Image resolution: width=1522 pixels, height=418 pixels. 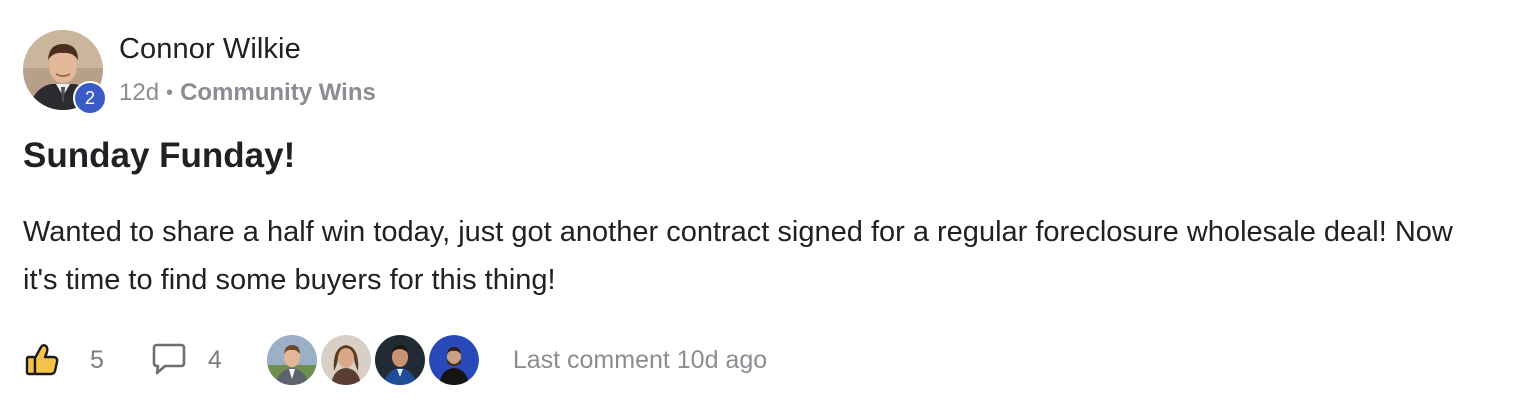 I want to click on post-title: Sunday Funday!, so click(x=159, y=156).